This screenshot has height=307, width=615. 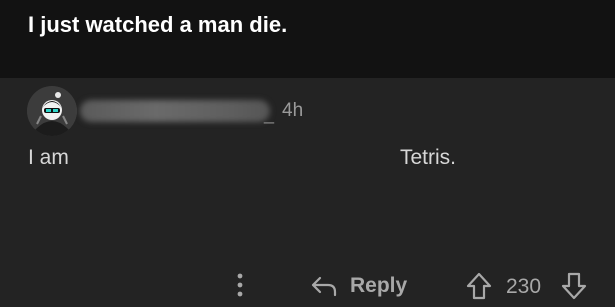 What do you see at coordinates (175, 111) in the screenshot?
I see `username-redacted` at bounding box center [175, 111].